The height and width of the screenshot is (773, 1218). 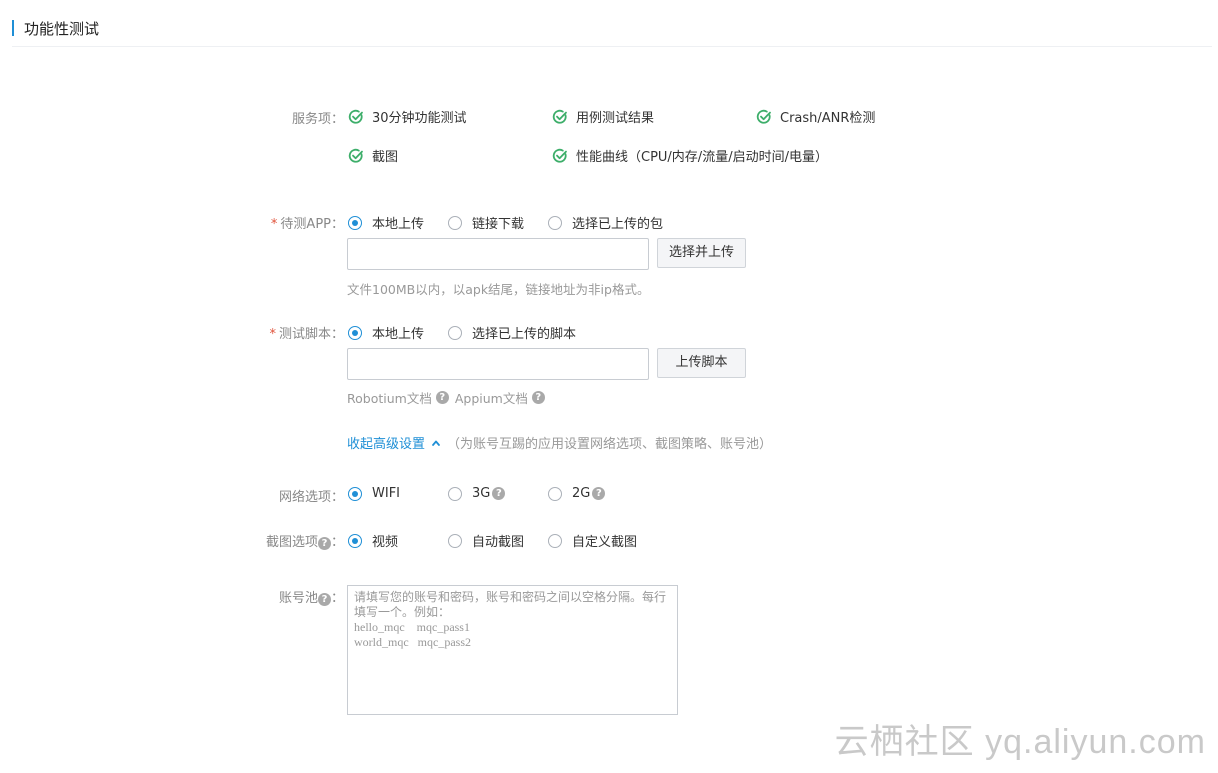 What do you see at coordinates (13, 28) in the screenshot?
I see `title-accent-bar` at bounding box center [13, 28].